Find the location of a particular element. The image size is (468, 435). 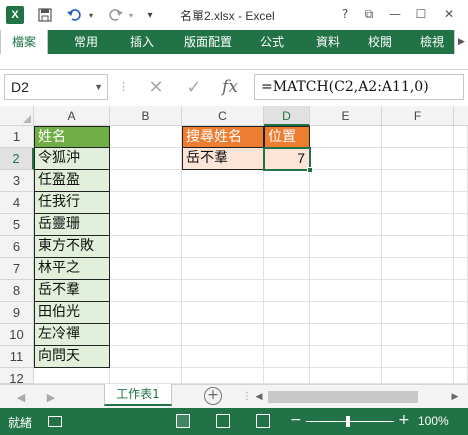

macro-record-icon is located at coordinates (55, 421).